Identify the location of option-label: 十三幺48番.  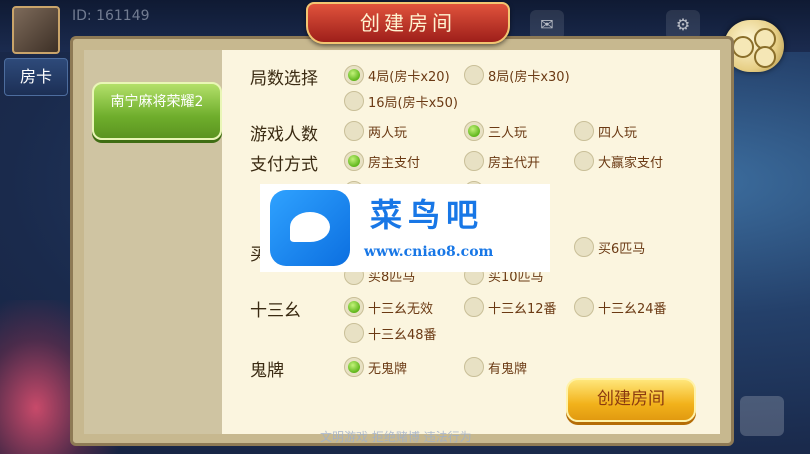
(402, 335).